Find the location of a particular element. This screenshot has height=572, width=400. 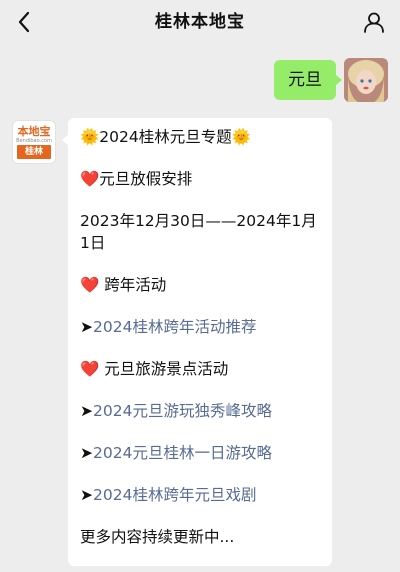

person-icon is located at coordinates (374, 22).